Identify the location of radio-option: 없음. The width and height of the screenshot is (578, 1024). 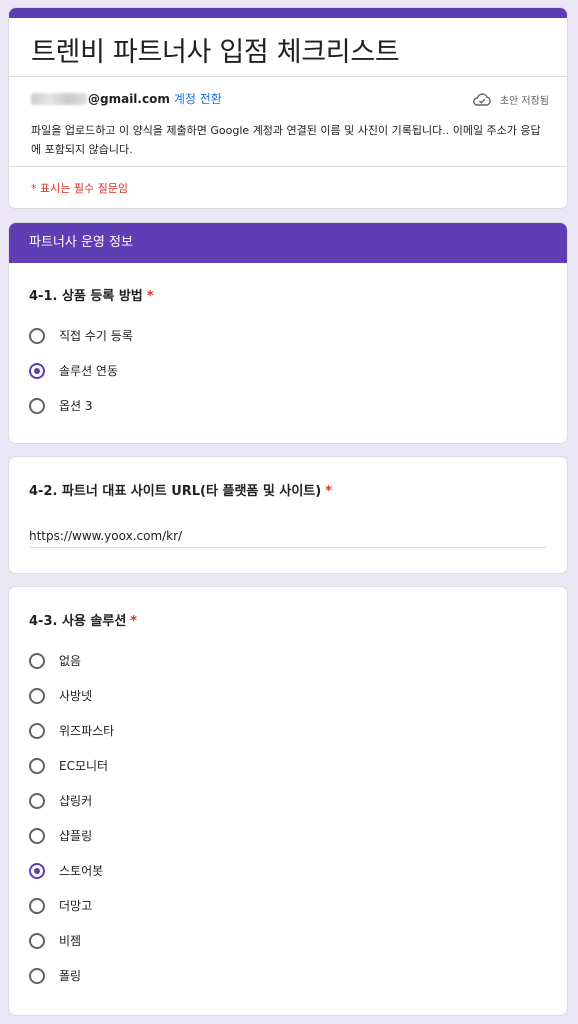
(55, 660).